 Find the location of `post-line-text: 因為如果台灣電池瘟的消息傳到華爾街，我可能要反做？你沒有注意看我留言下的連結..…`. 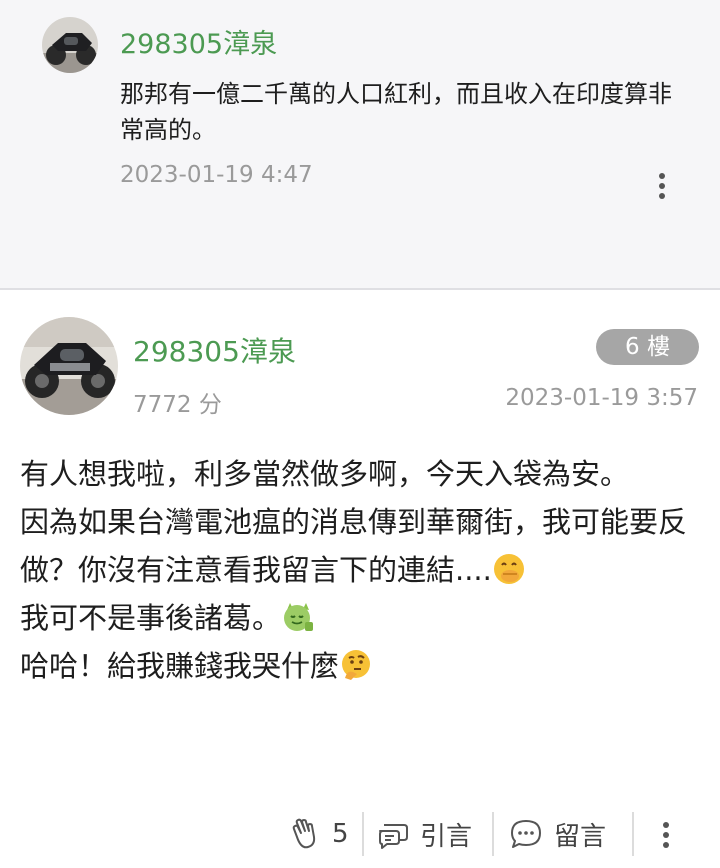

post-line-text: 因為如果台灣電池瘟的消息傳到華爾街，我可能要反做？你沒有注意看我留言下的連結..… is located at coordinates (354, 546).